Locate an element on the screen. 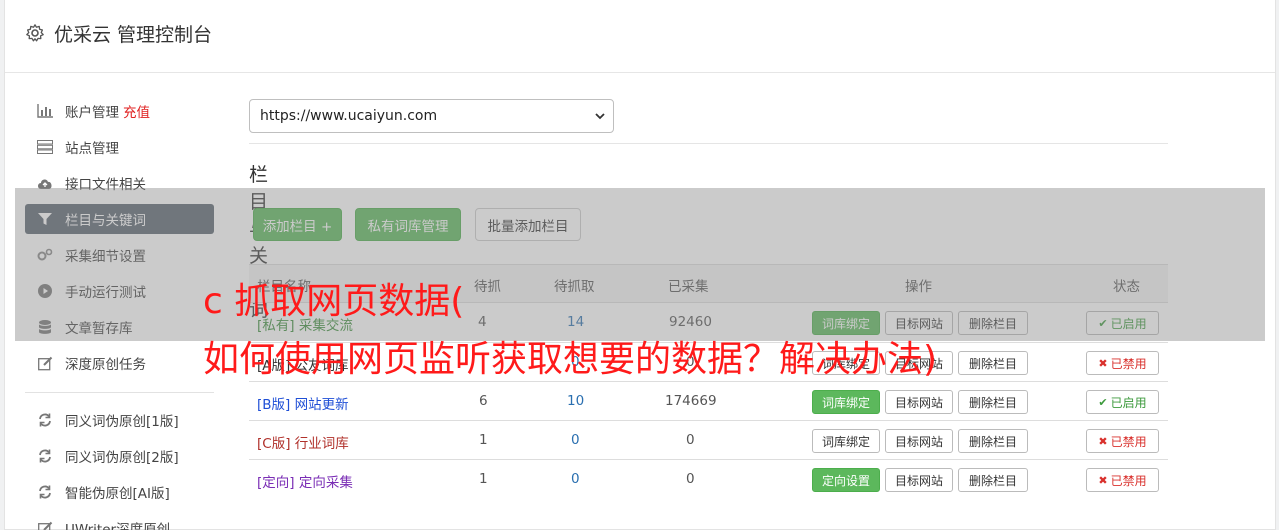 This screenshot has width=1279, height=530. bind-lib-button: 定向设置 is located at coordinates (846, 480).